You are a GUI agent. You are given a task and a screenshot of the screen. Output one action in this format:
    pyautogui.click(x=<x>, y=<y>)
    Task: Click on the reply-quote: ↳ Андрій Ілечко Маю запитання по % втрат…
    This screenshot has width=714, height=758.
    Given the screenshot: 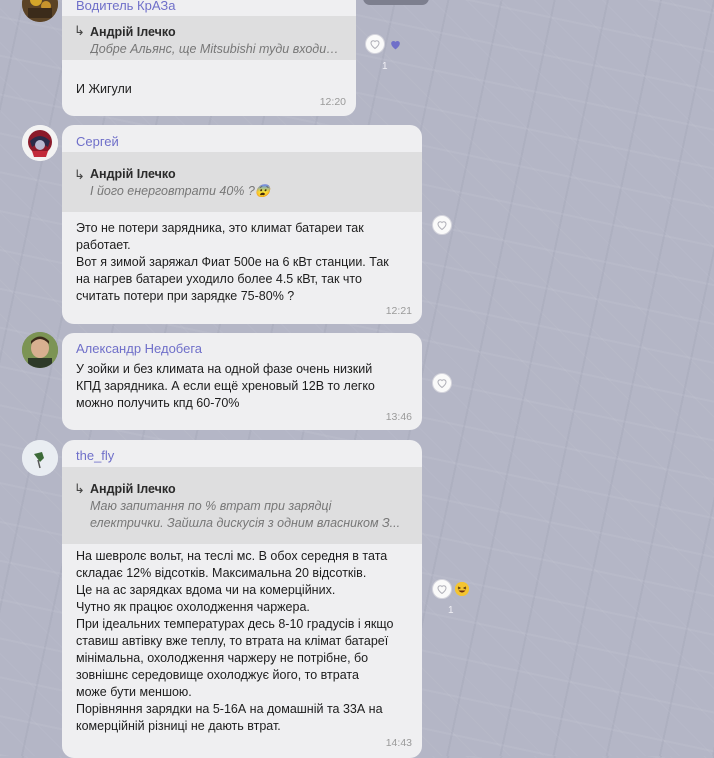 What is the action you would take?
    pyautogui.click(x=242, y=505)
    